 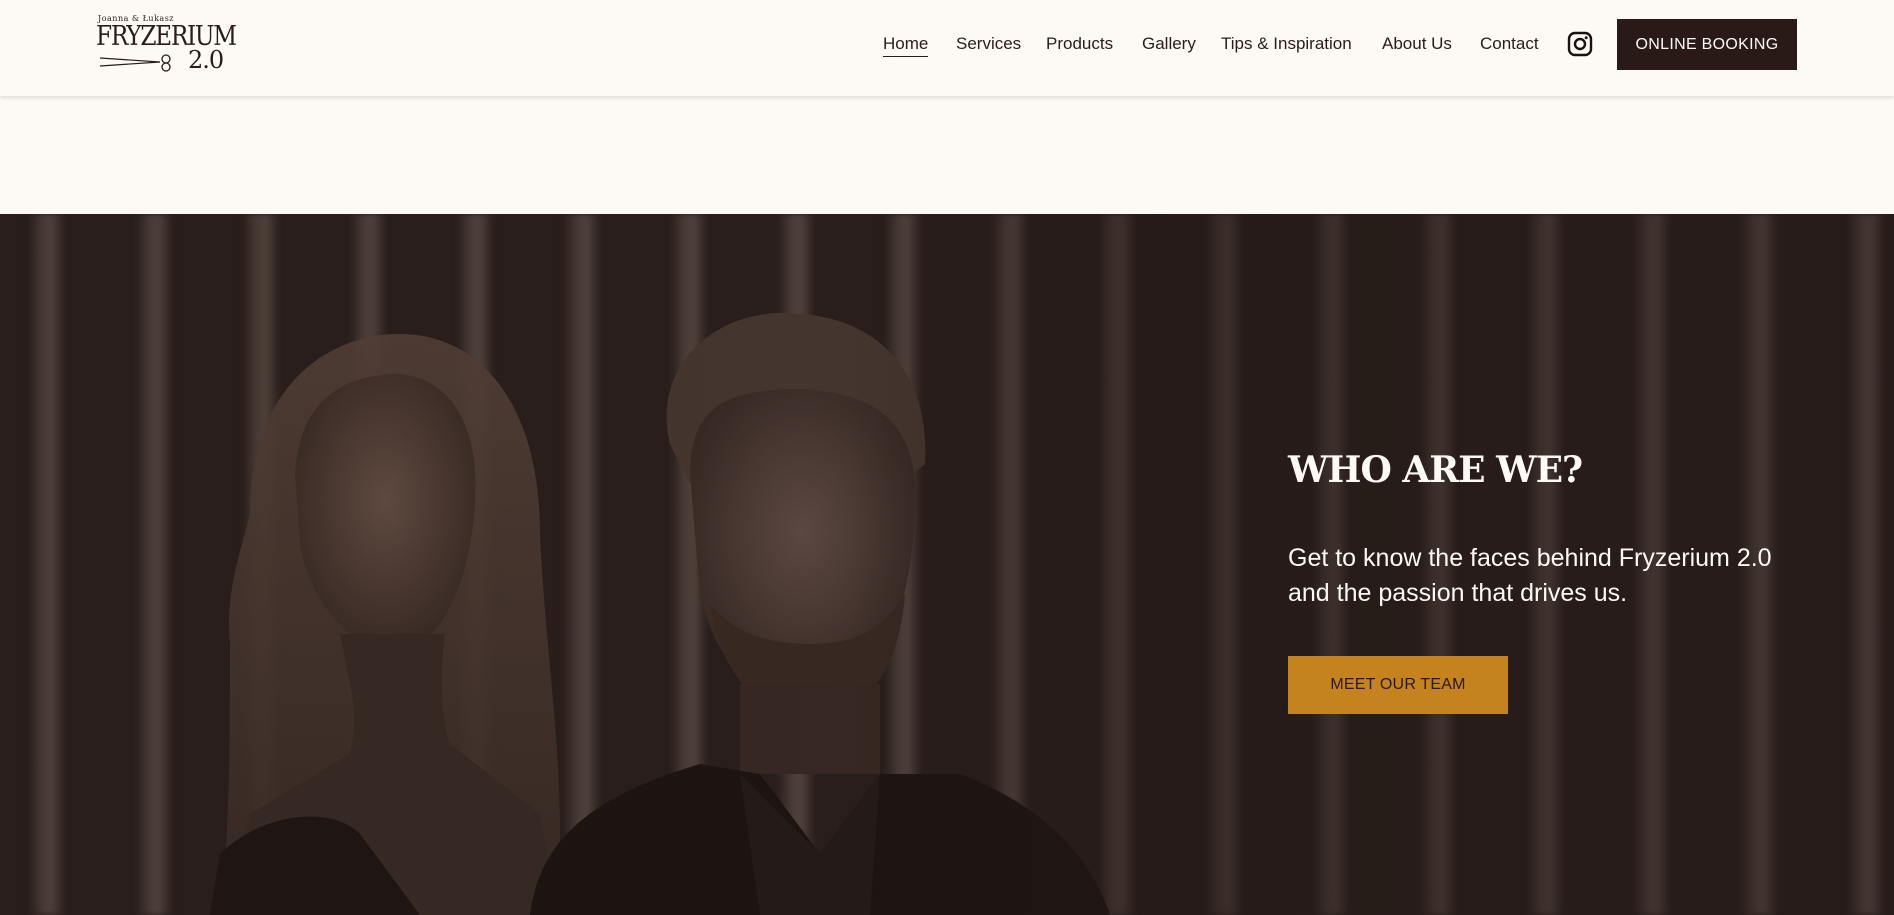 I want to click on logo: Joanna & Łukasz FRYZERIUM 2.0, so click(x=166, y=45).